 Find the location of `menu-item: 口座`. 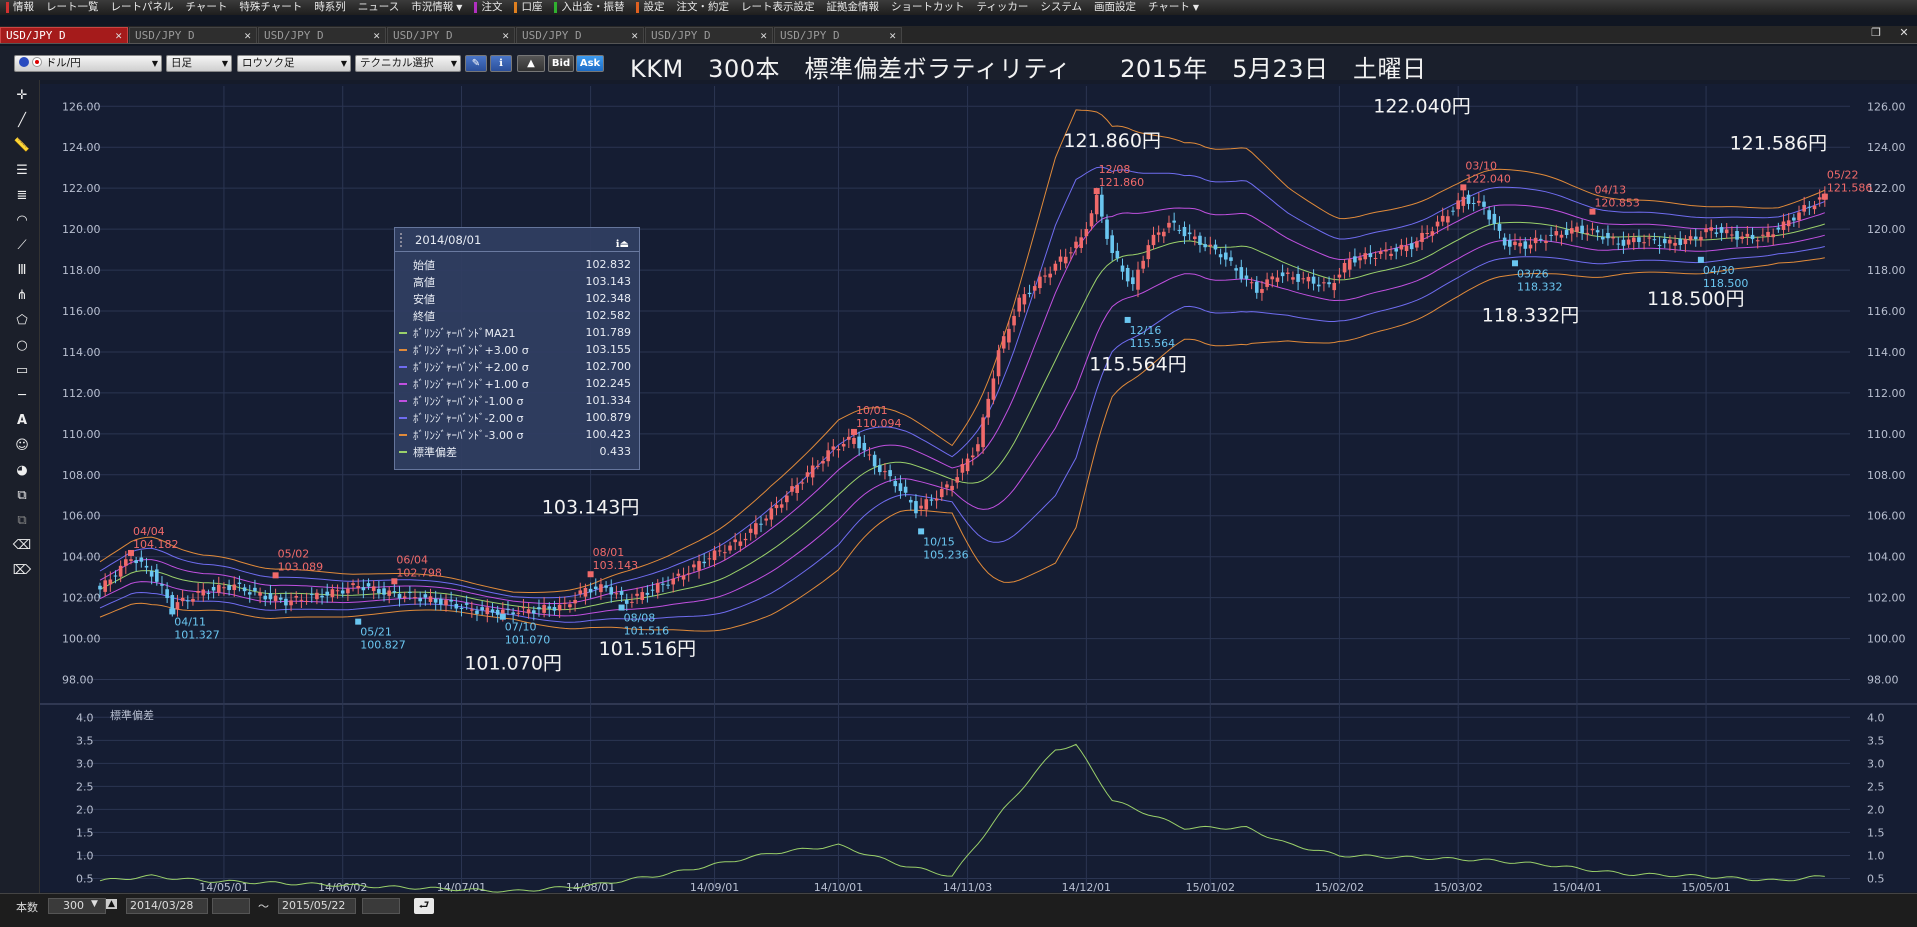

menu-item: 口座 is located at coordinates (528, 7).